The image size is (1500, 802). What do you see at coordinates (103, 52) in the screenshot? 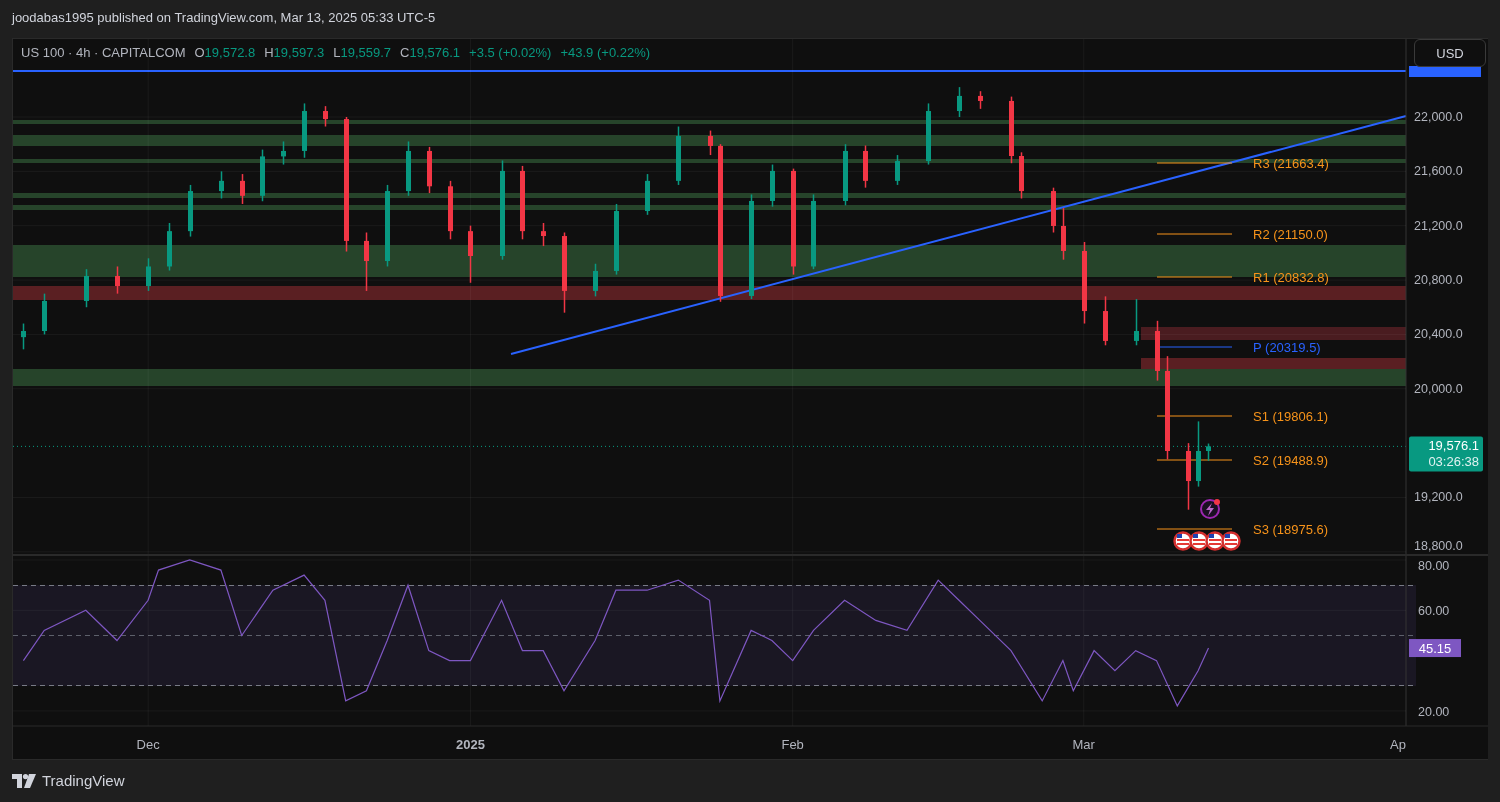
I see `symbol-title: US 100 · 4h · CAPITALCOM` at bounding box center [103, 52].